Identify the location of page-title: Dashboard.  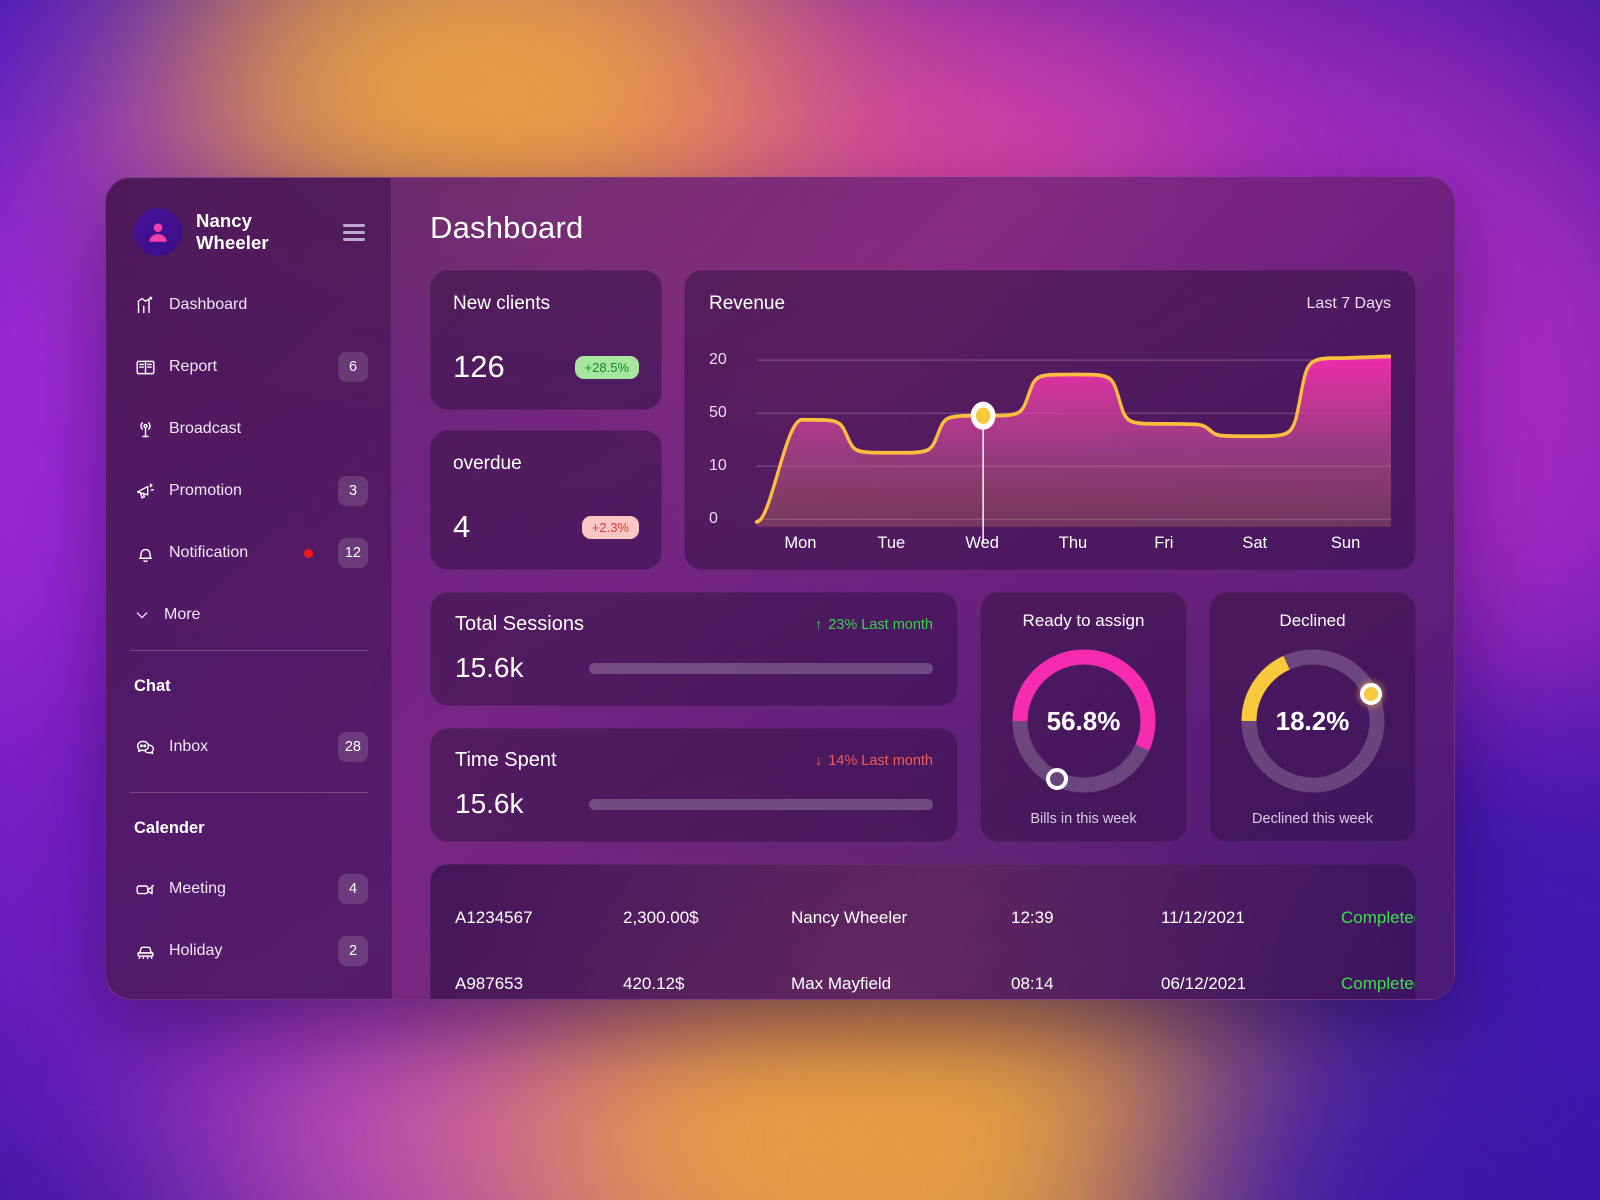
(507, 227).